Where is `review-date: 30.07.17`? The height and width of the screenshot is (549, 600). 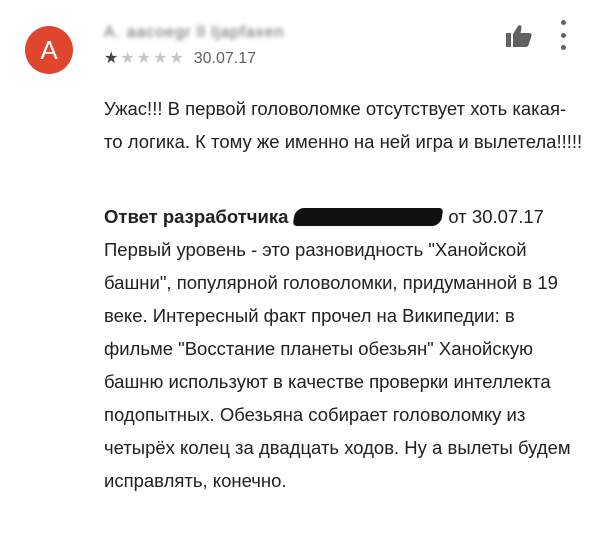 review-date: 30.07.17 is located at coordinates (224, 58).